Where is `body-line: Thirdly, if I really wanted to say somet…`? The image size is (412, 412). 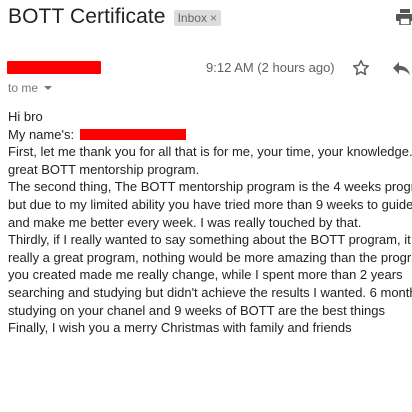 body-line: Thirdly, if I really wanted to say somet… is located at coordinates (210, 240).